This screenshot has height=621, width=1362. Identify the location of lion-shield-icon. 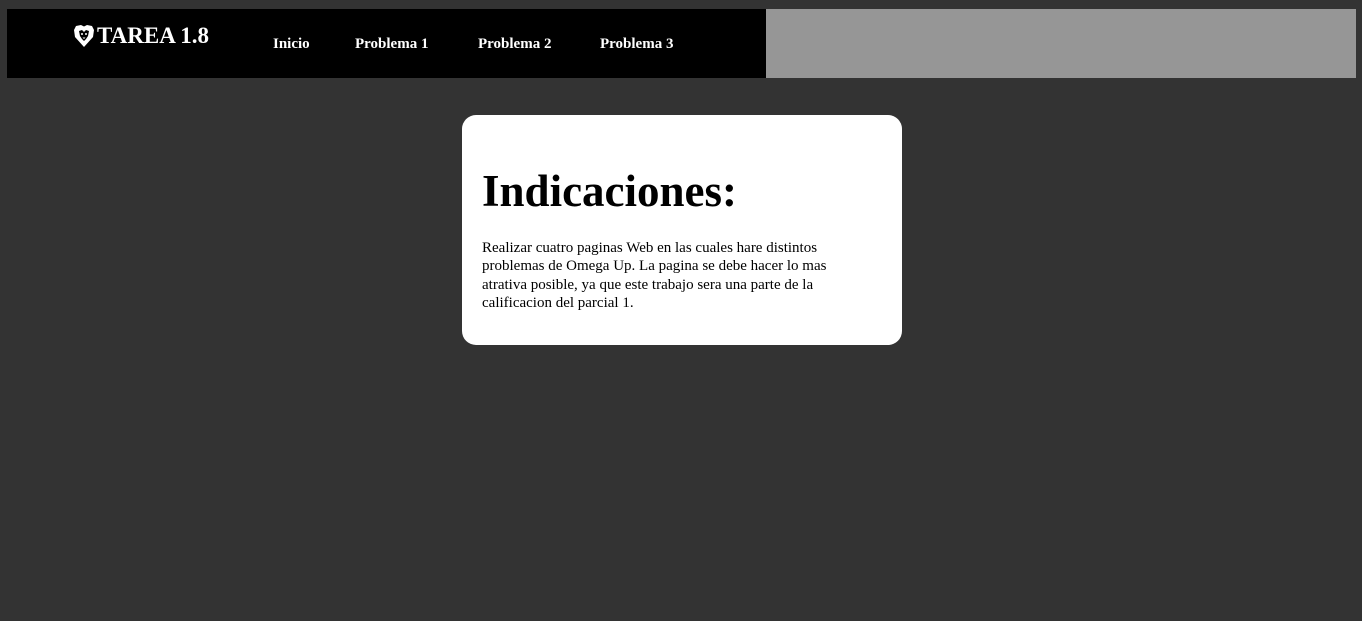
(84, 36).